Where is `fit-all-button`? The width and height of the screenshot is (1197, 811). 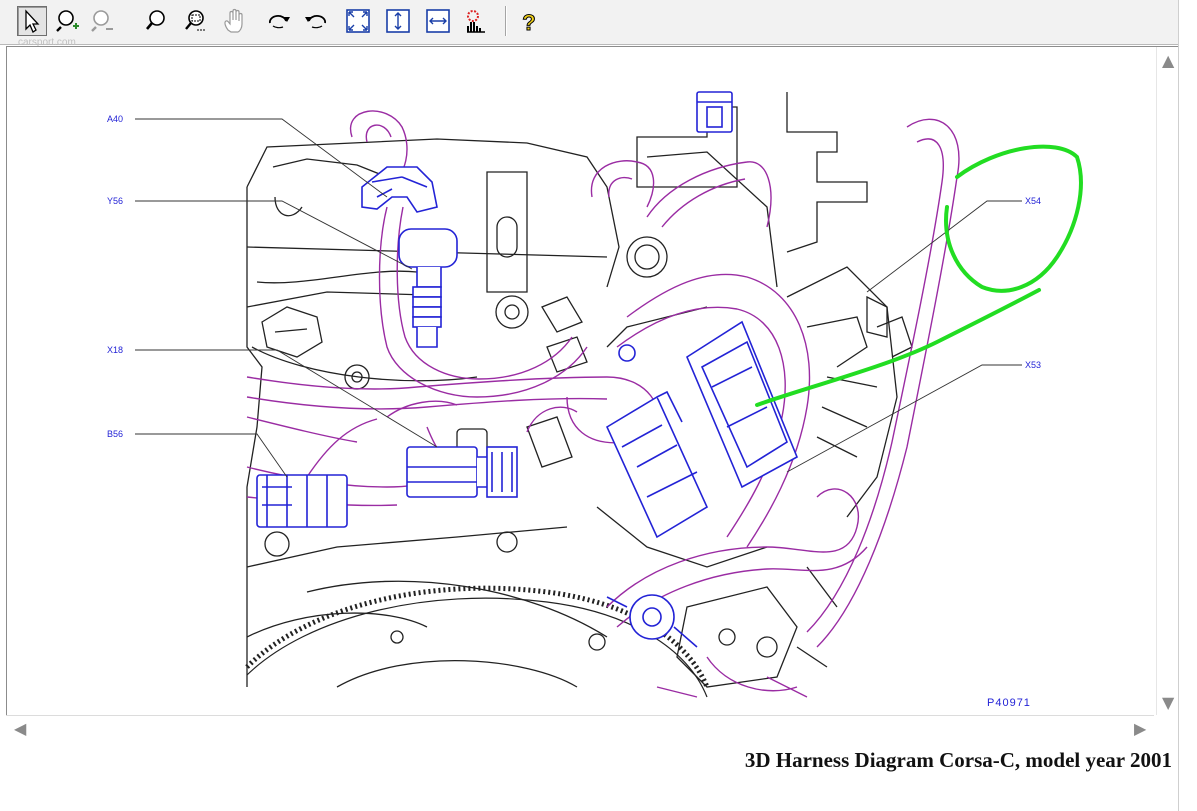
fit-all-button is located at coordinates (358, 21).